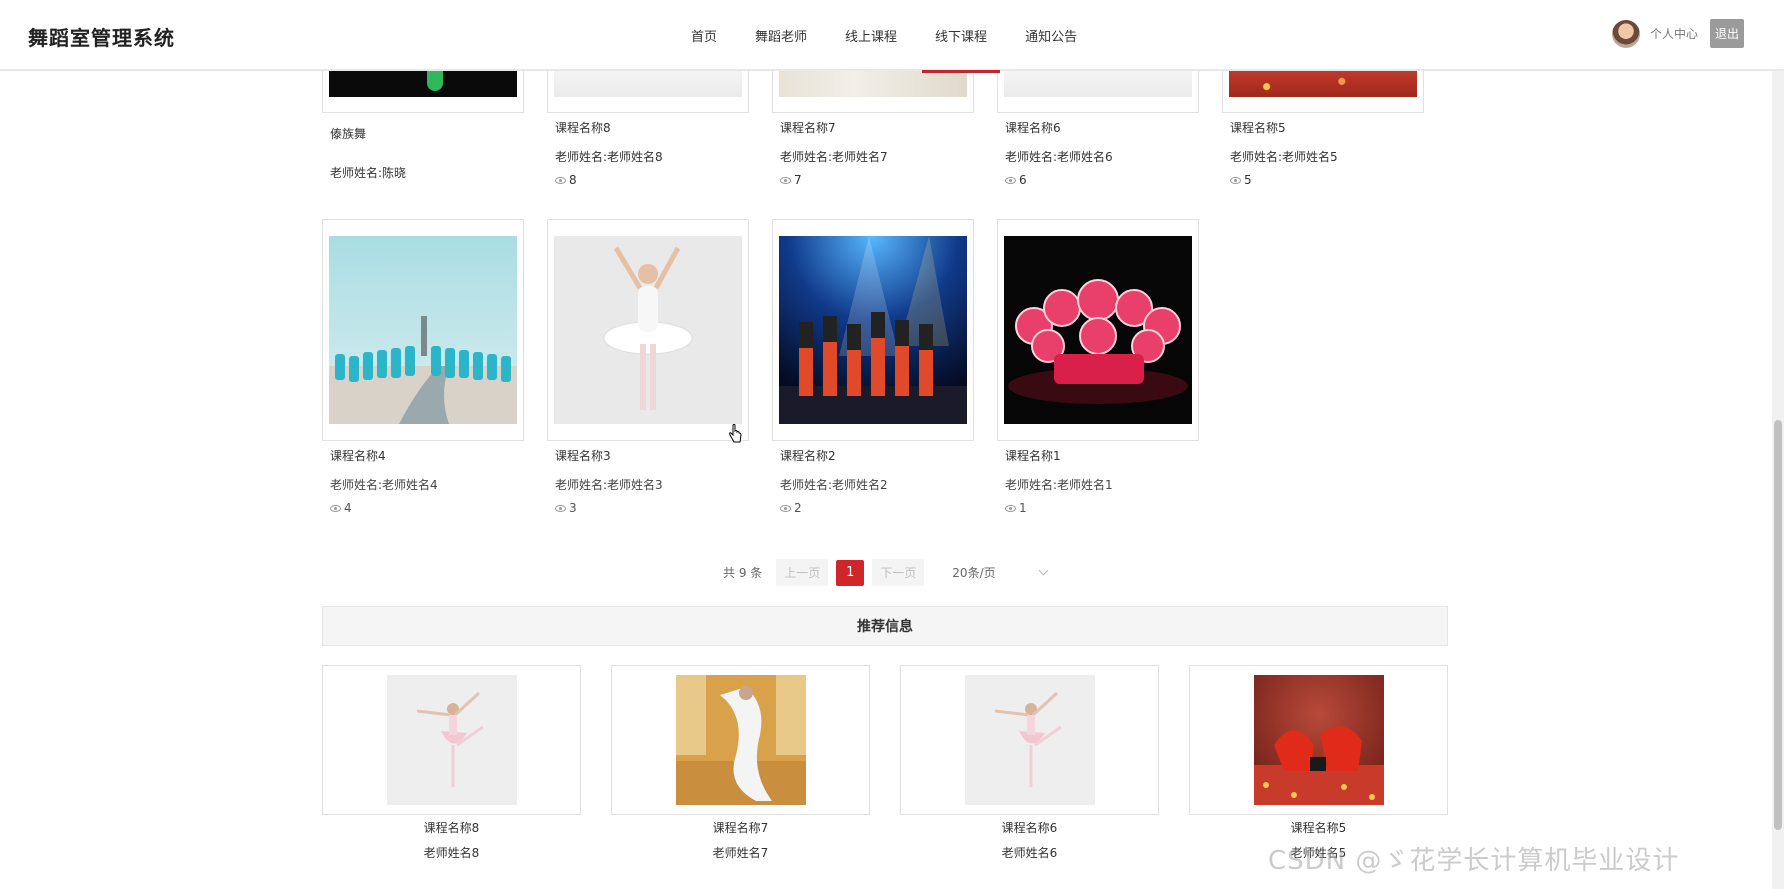 Image resolution: width=1784 pixels, height=889 pixels. What do you see at coordinates (877, 455) in the screenshot?
I see `course-title: 课程名称2` at bounding box center [877, 455].